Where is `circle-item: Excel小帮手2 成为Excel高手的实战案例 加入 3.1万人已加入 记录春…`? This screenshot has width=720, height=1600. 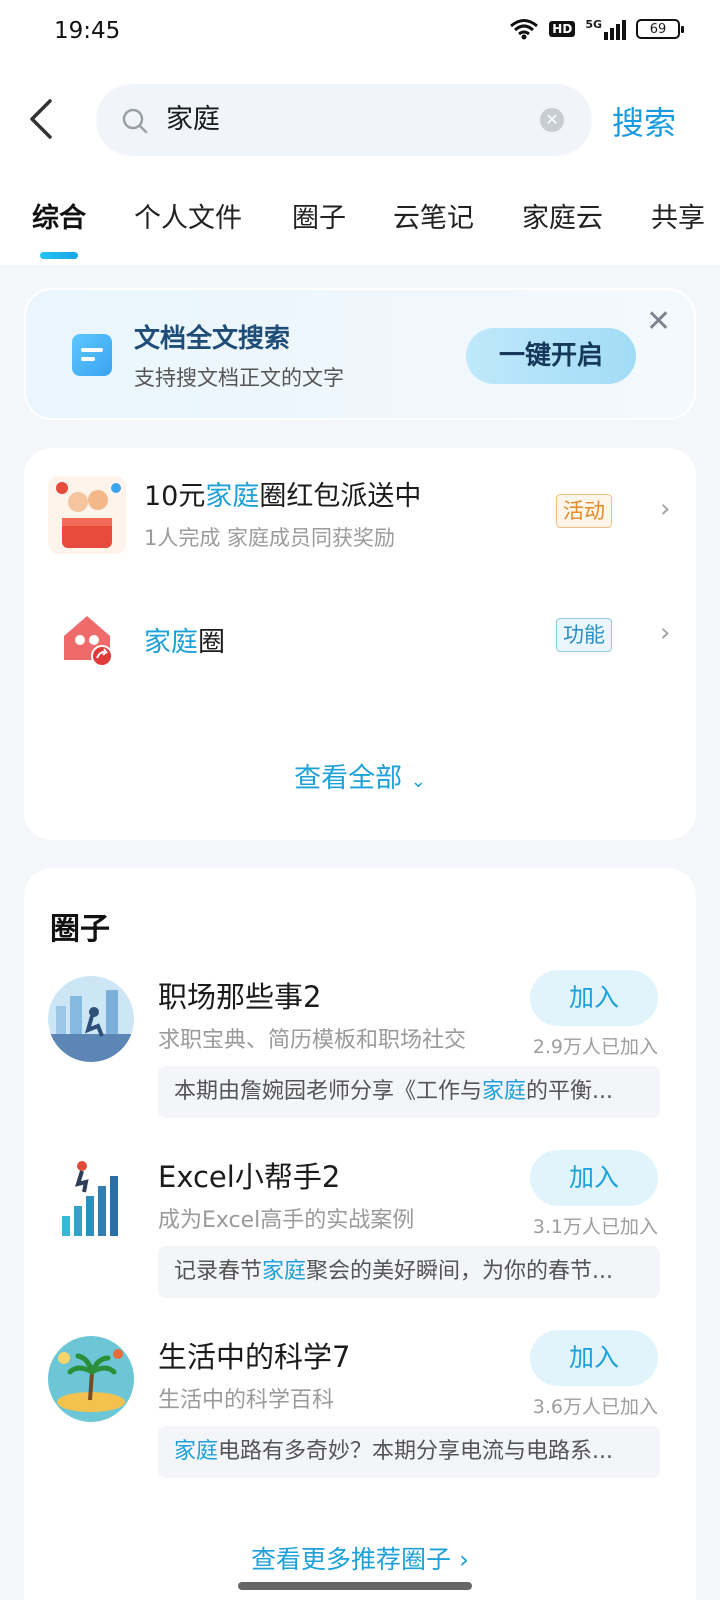
circle-item: Excel小帮手2 成为Excel高手的实战案例 加入 3.1万人已加入 记录春… is located at coordinates (360, 1230).